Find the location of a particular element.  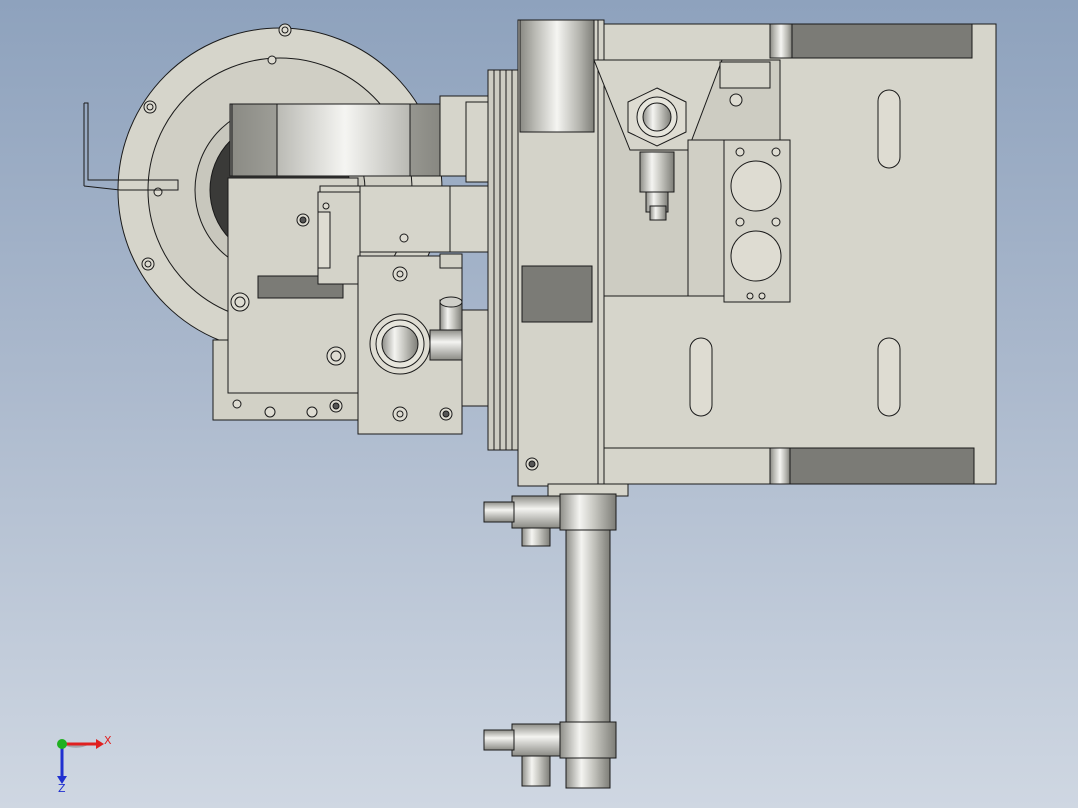

valve-block is located at coordinates (431, 344).